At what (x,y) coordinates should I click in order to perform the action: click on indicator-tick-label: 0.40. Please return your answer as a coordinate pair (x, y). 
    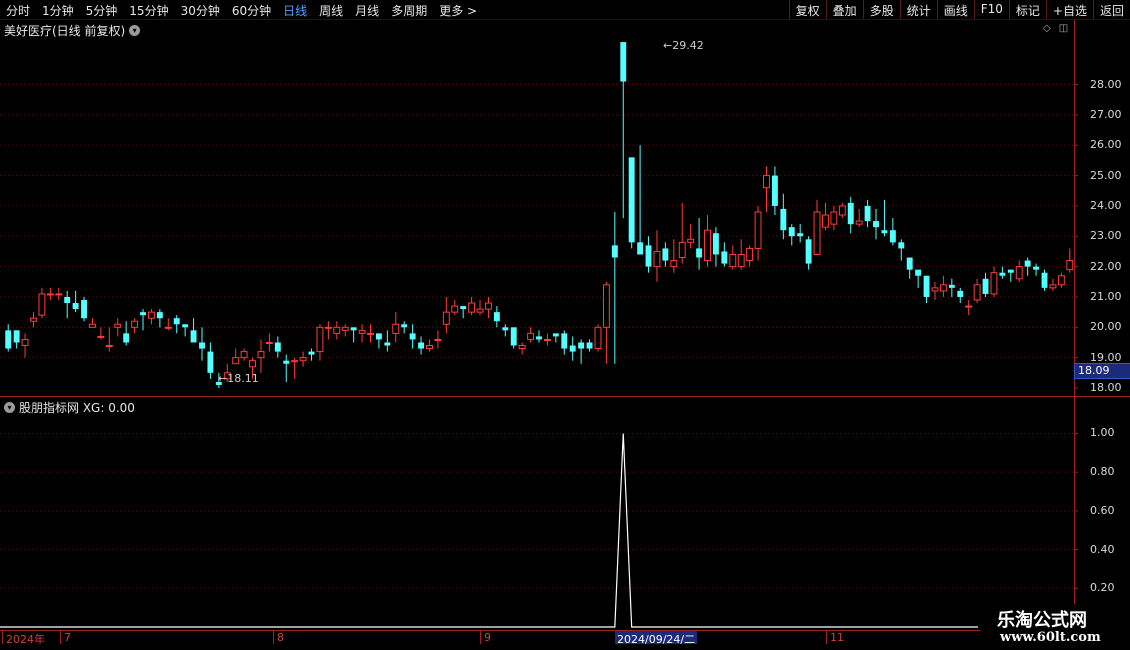
    Looking at the image, I should click on (1102, 549).